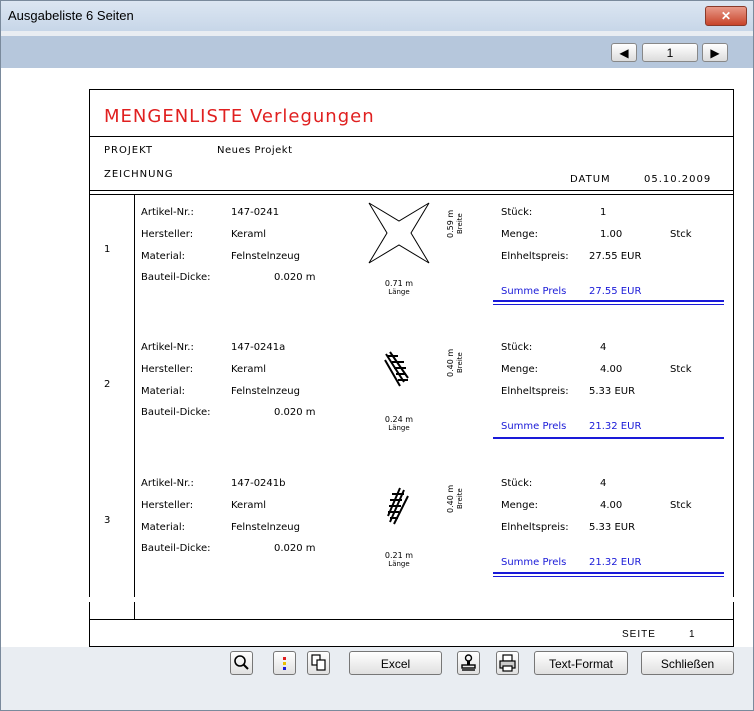  I want to click on copy-pages-button, so click(318, 663).